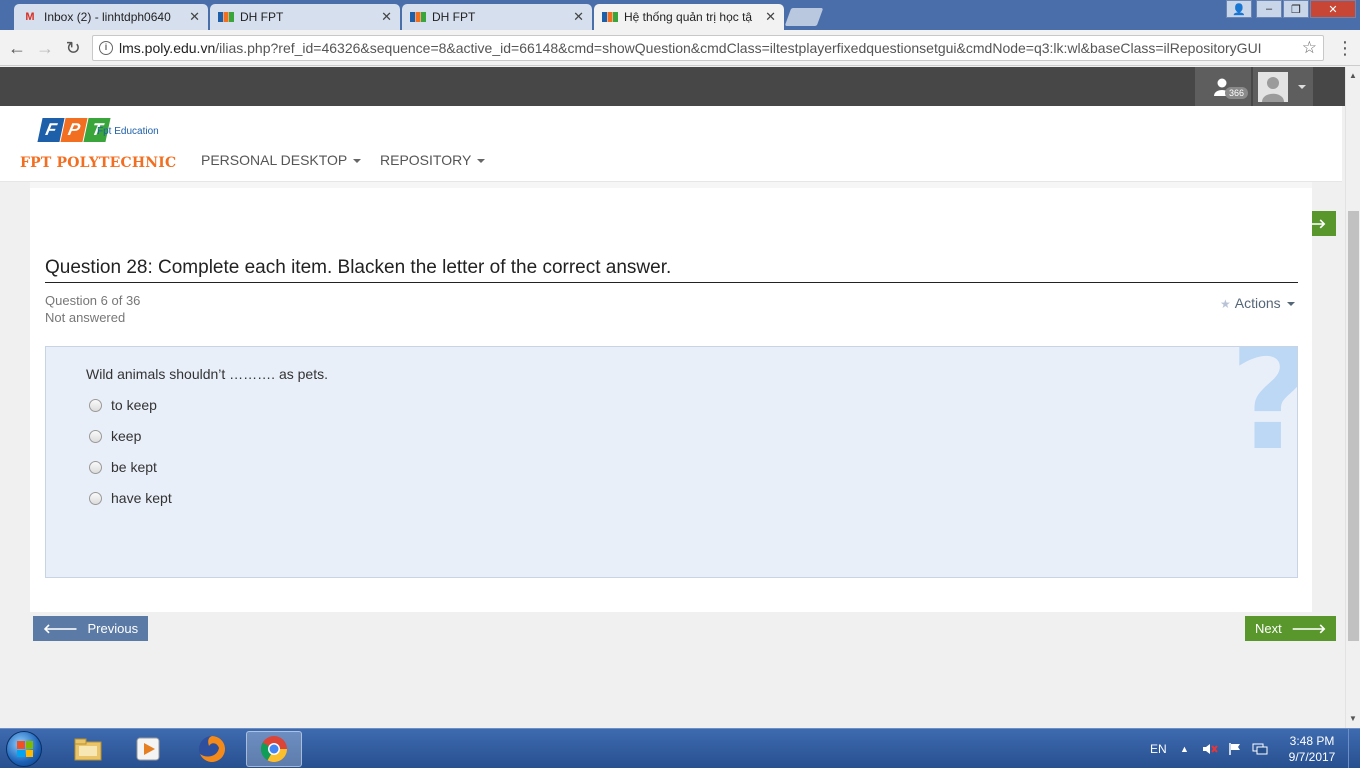 The width and height of the screenshot is (1360, 768). Describe the element at coordinates (141, 498) in the screenshot. I see `option-label: have kept` at that location.